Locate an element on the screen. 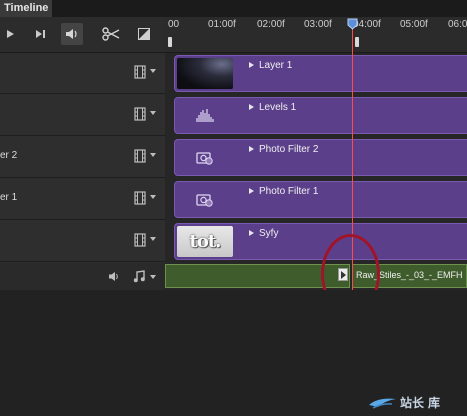 The image size is (467, 416). ruler-tick: 06:00 is located at coordinates (457, 24).